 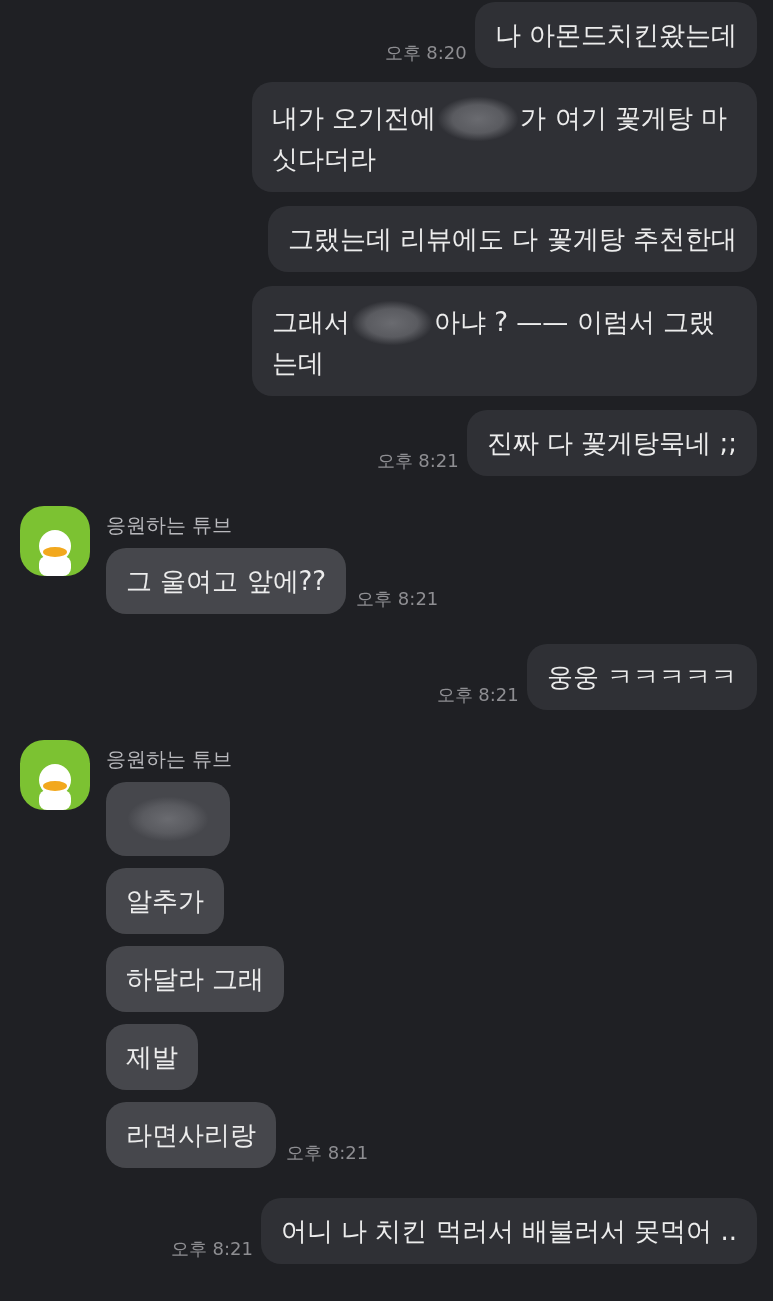 What do you see at coordinates (611, 443) in the screenshot?
I see `message-text: 진짜 다 꽃게탕묵네 ;;` at bounding box center [611, 443].